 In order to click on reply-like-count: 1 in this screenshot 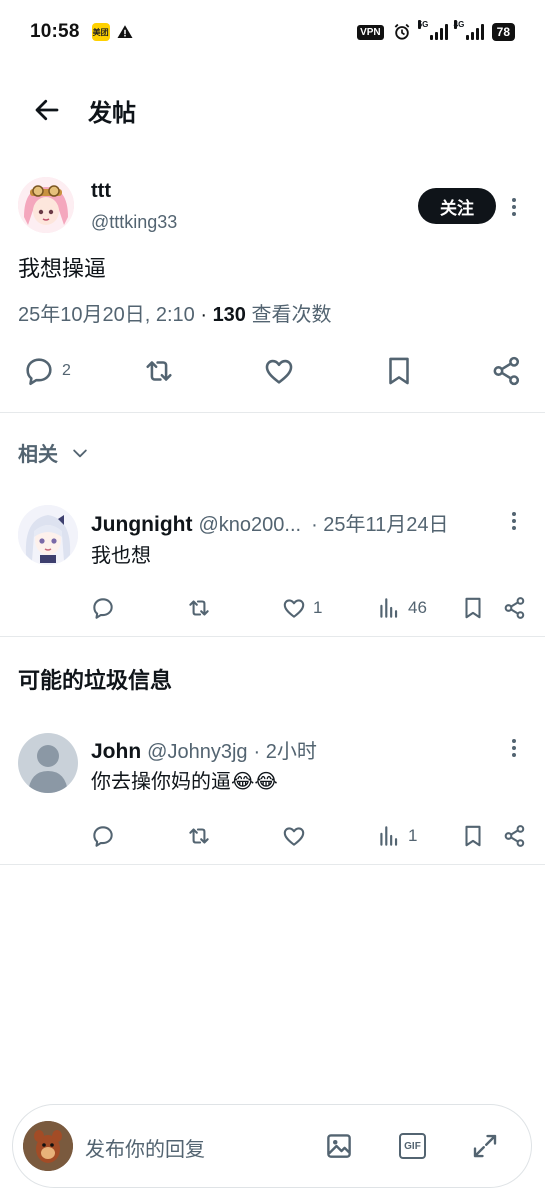, I will do `click(318, 607)`.